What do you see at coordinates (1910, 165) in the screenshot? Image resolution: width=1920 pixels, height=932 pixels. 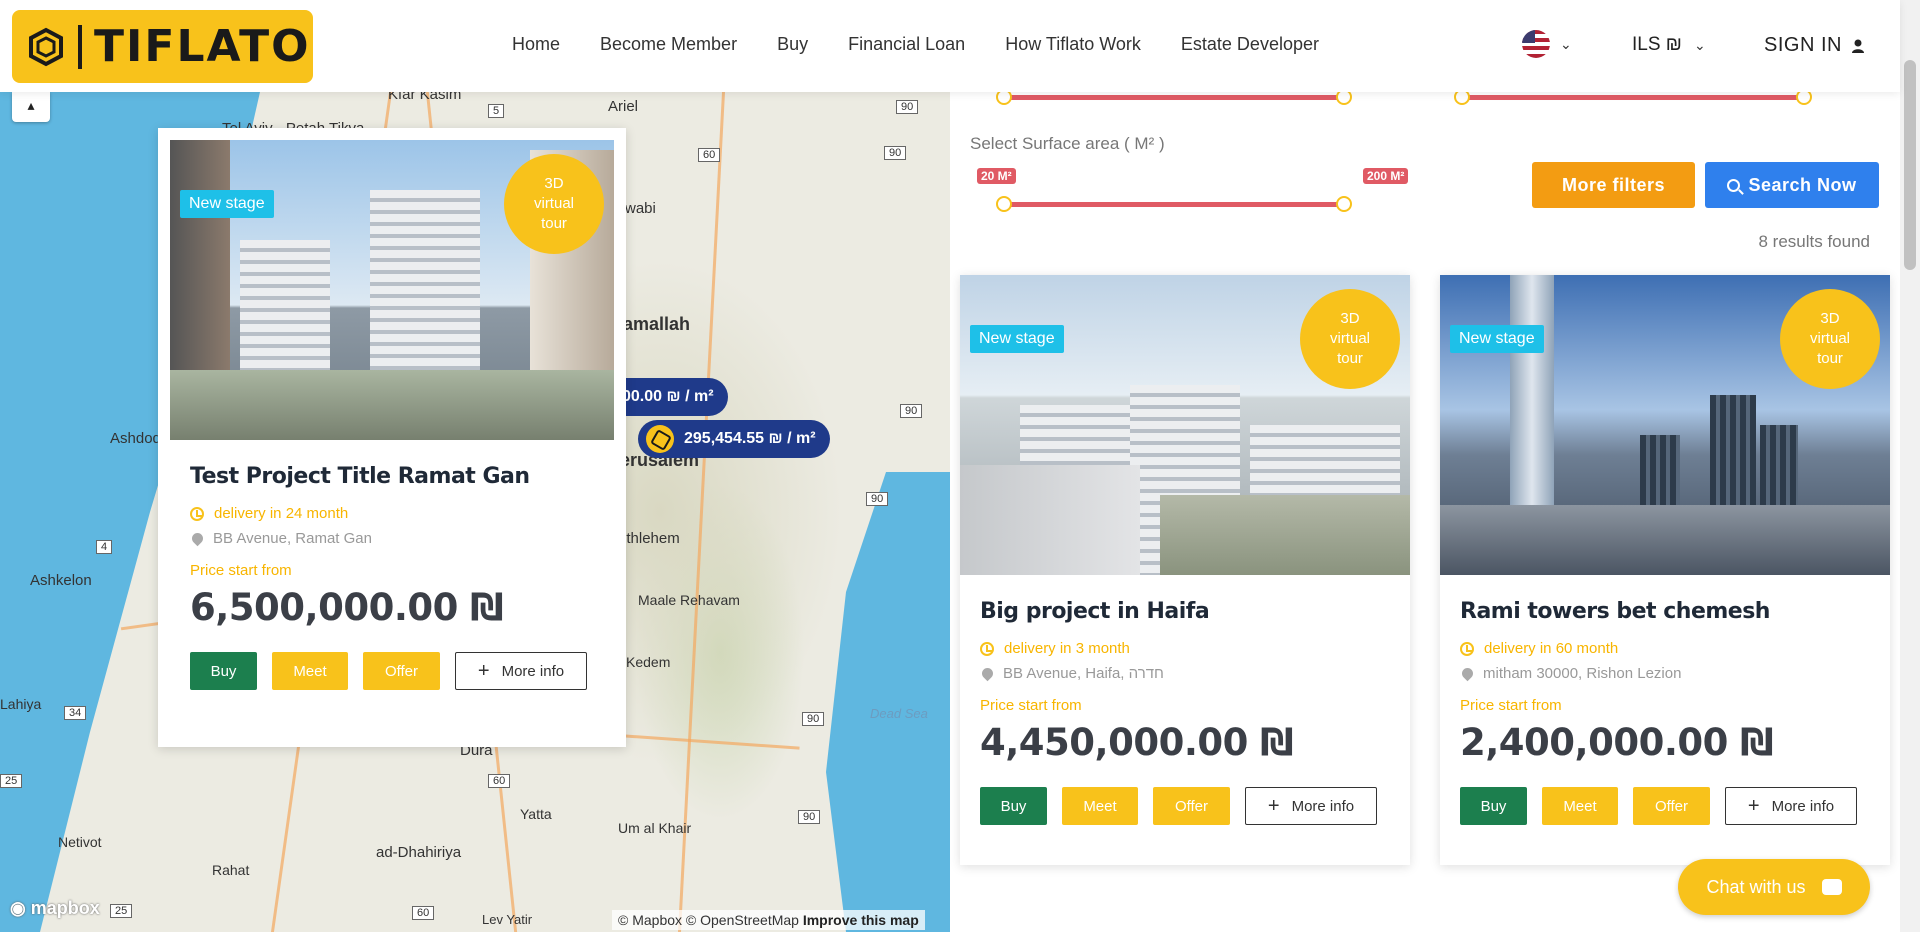 I see `scrollbar-thumb` at bounding box center [1910, 165].